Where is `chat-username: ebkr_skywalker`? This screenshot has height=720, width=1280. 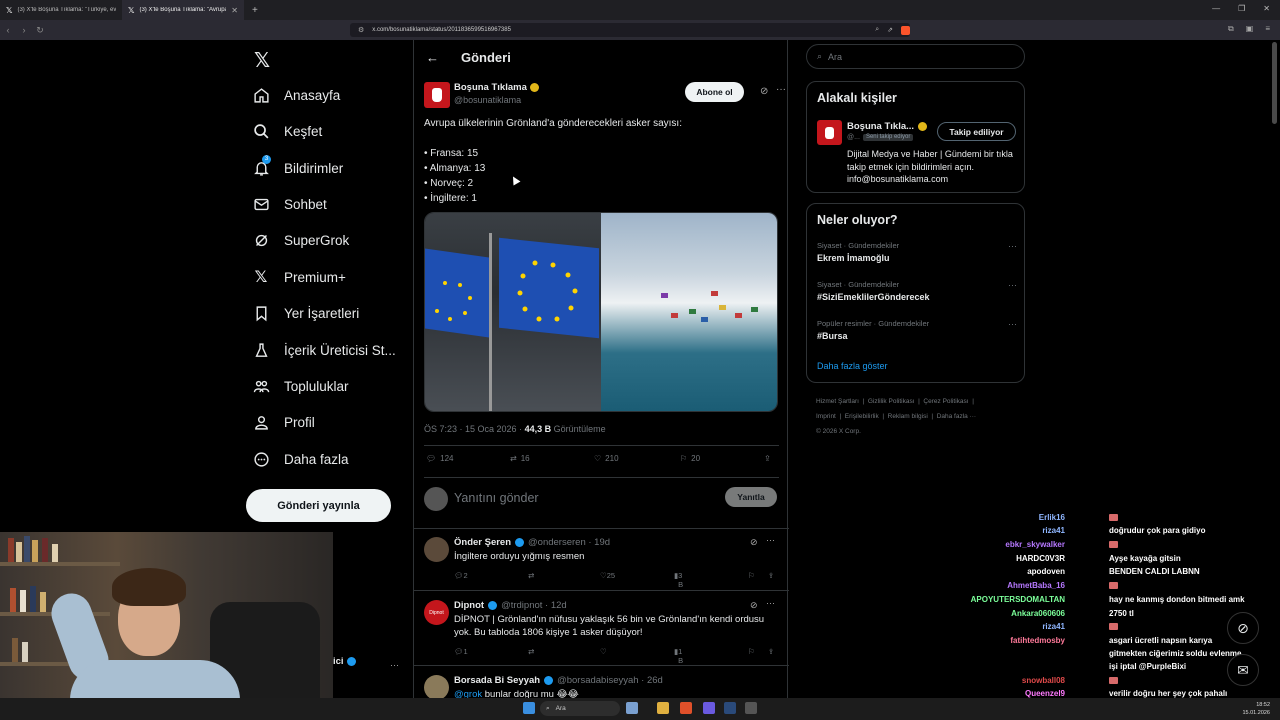 chat-username: ebkr_skywalker is located at coordinates (1035, 544).